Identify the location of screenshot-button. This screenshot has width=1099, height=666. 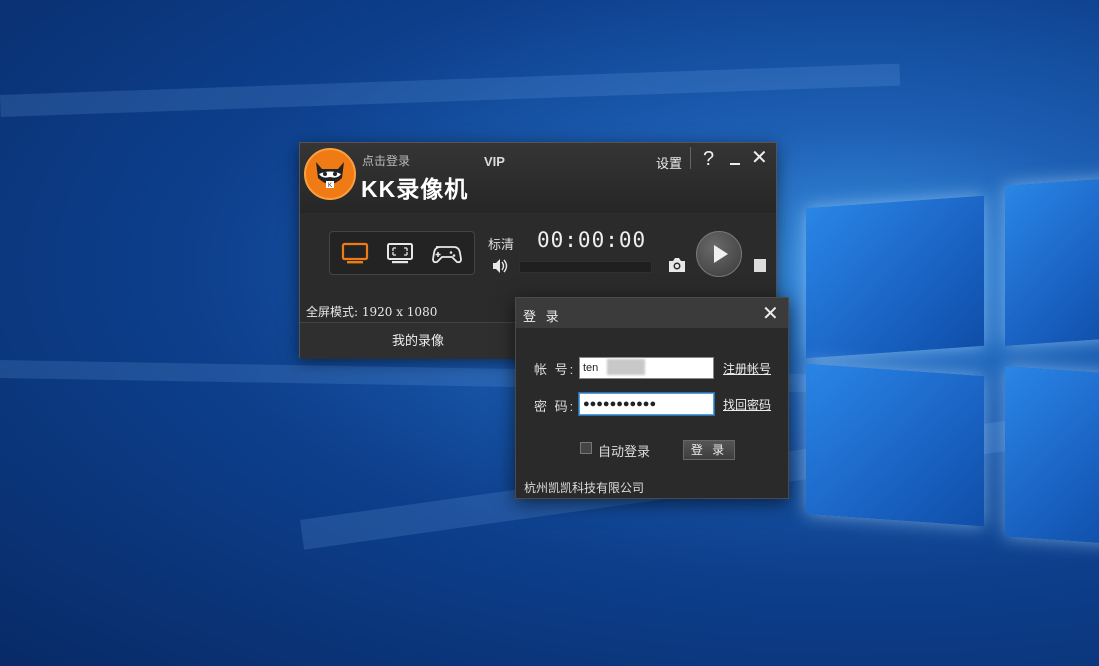
(677, 267).